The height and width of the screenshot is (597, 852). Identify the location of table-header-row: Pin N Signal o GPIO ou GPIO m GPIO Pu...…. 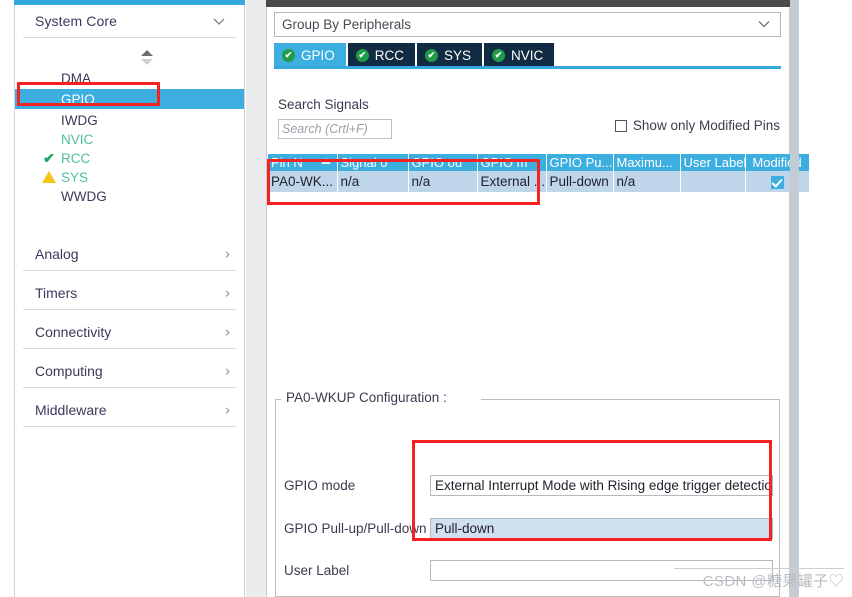
(539, 162).